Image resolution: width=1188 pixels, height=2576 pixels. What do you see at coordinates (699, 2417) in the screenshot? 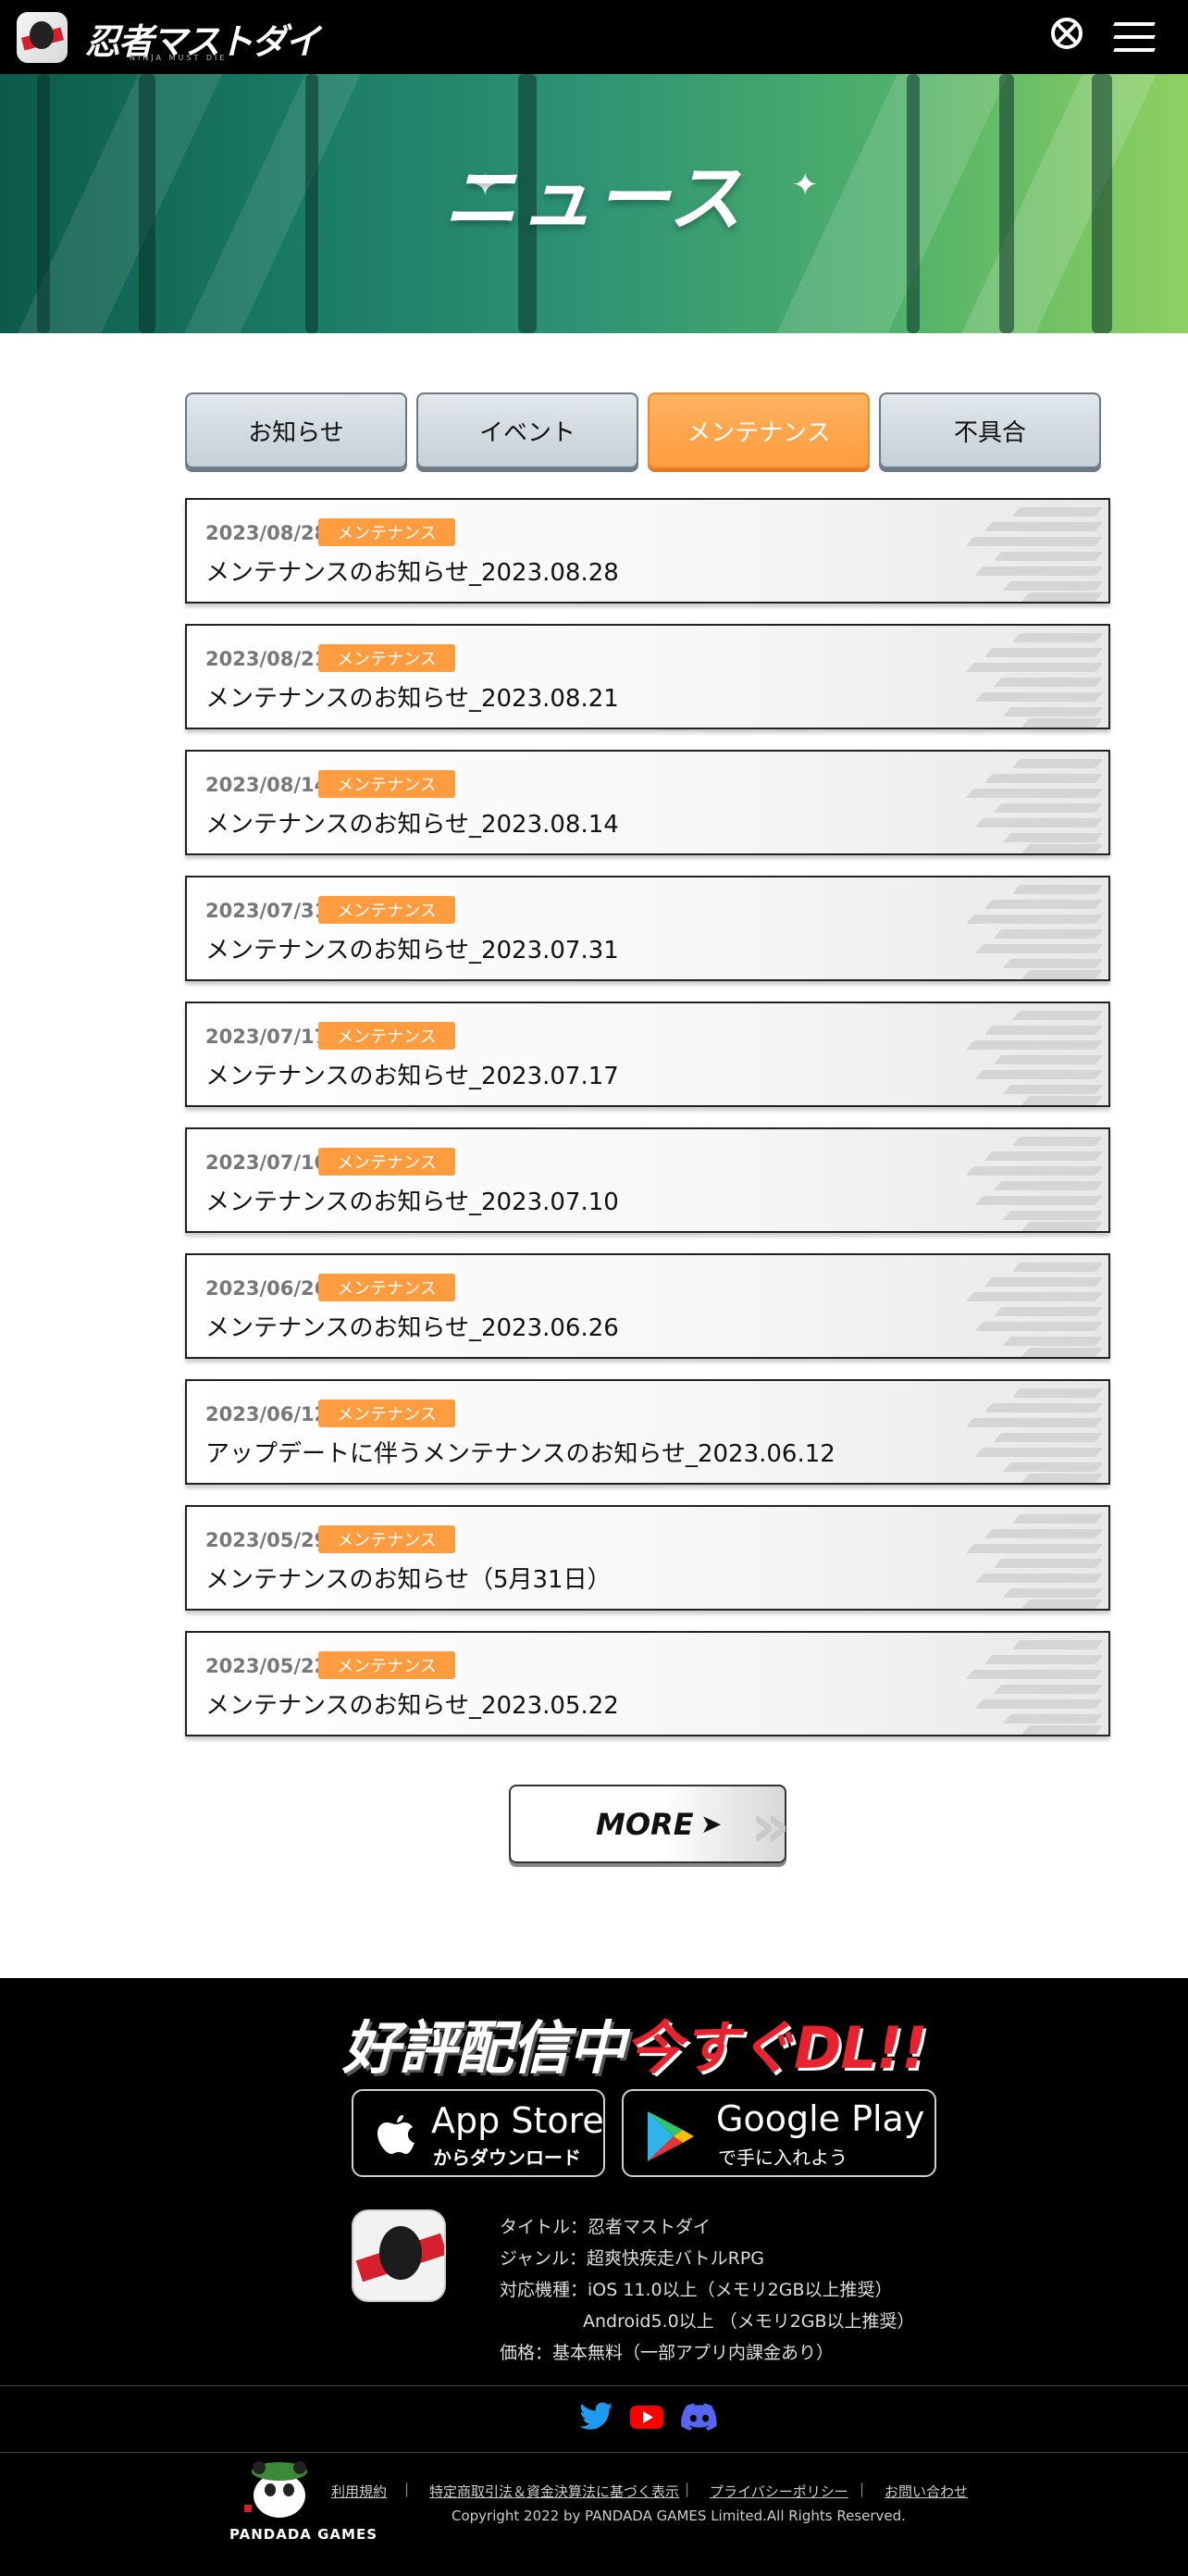
I see `discord-icon` at bounding box center [699, 2417].